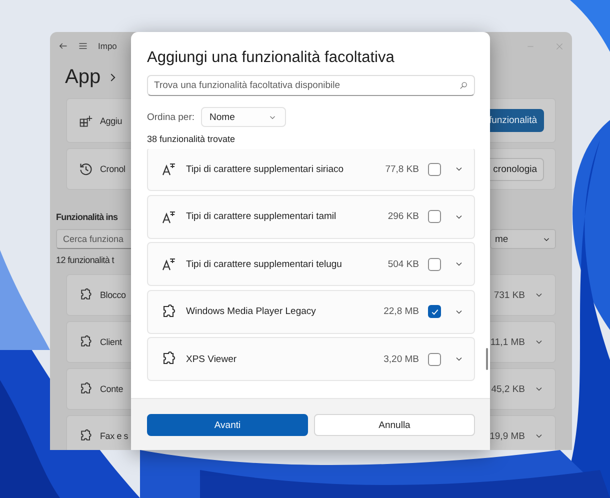  What do you see at coordinates (403, 264) in the screenshot?
I see `feature-size: 504 KB` at bounding box center [403, 264].